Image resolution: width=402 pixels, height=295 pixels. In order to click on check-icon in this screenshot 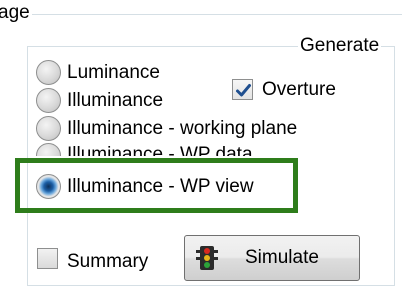, I will do `click(243, 90)`.